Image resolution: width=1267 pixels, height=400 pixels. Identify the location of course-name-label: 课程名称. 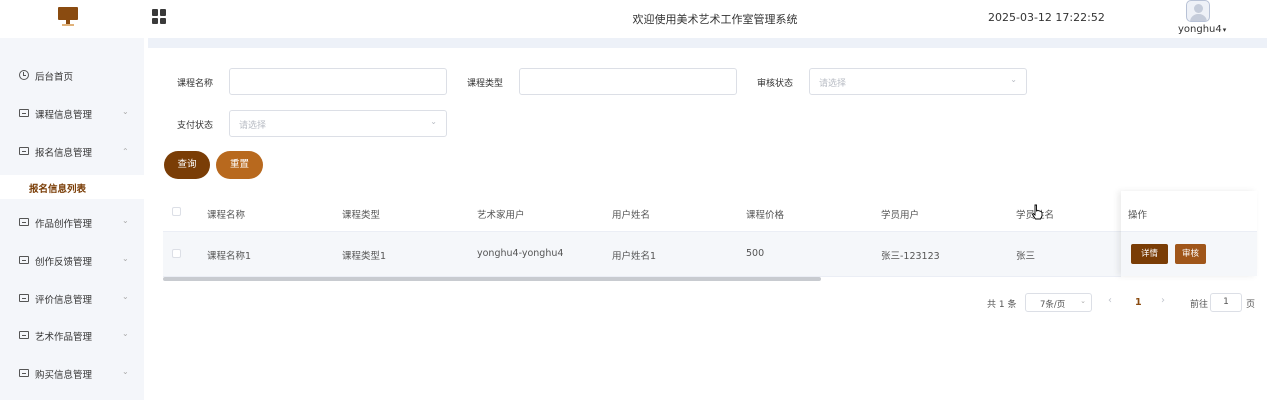
(195, 84).